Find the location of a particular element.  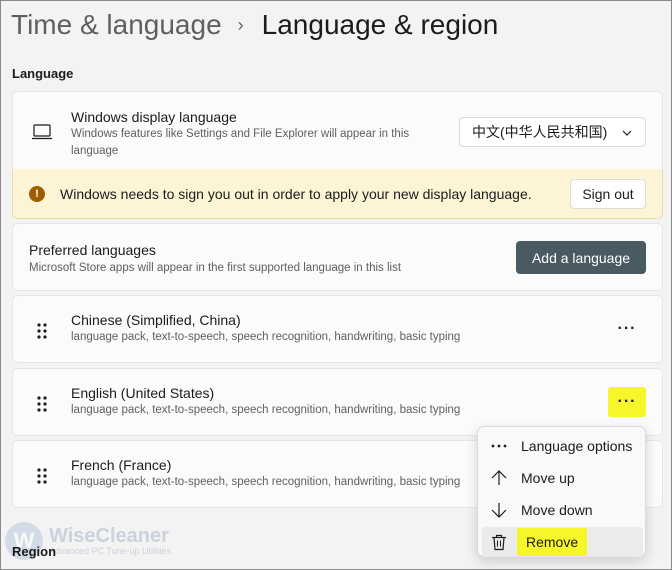

watermark-title: WiseCleaner is located at coordinates (109, 536).